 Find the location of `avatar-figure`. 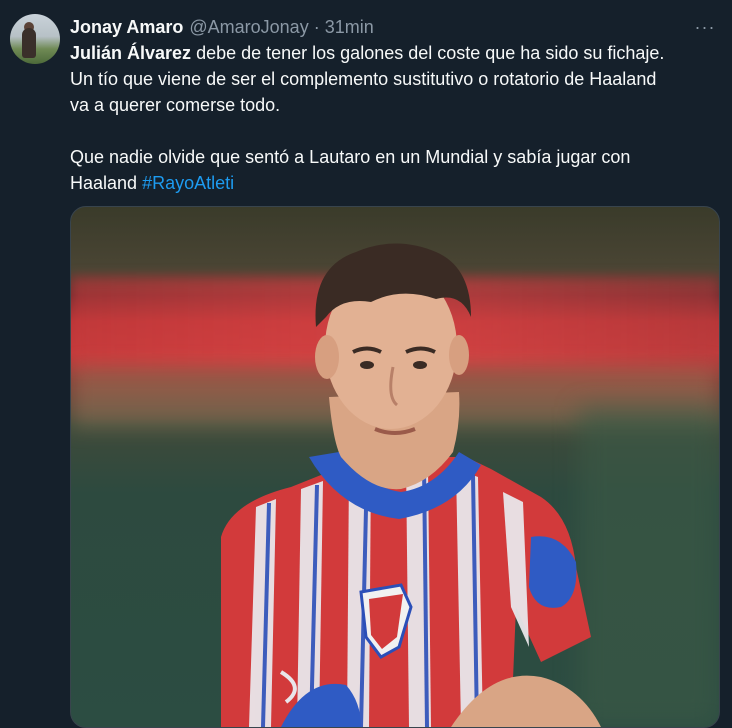

avatar-figure is located at coordinates (29, 43).